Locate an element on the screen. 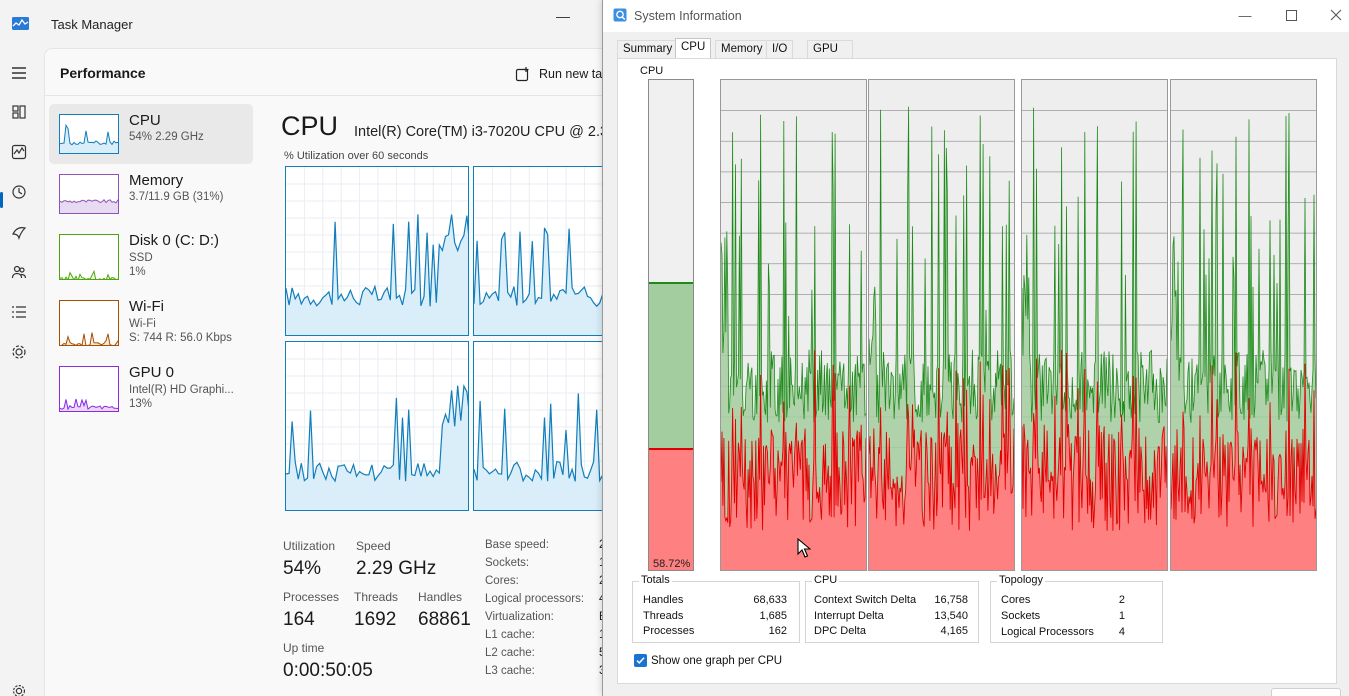 The image size is (1349, 696). users-icon is located at coordinates (19, 272).